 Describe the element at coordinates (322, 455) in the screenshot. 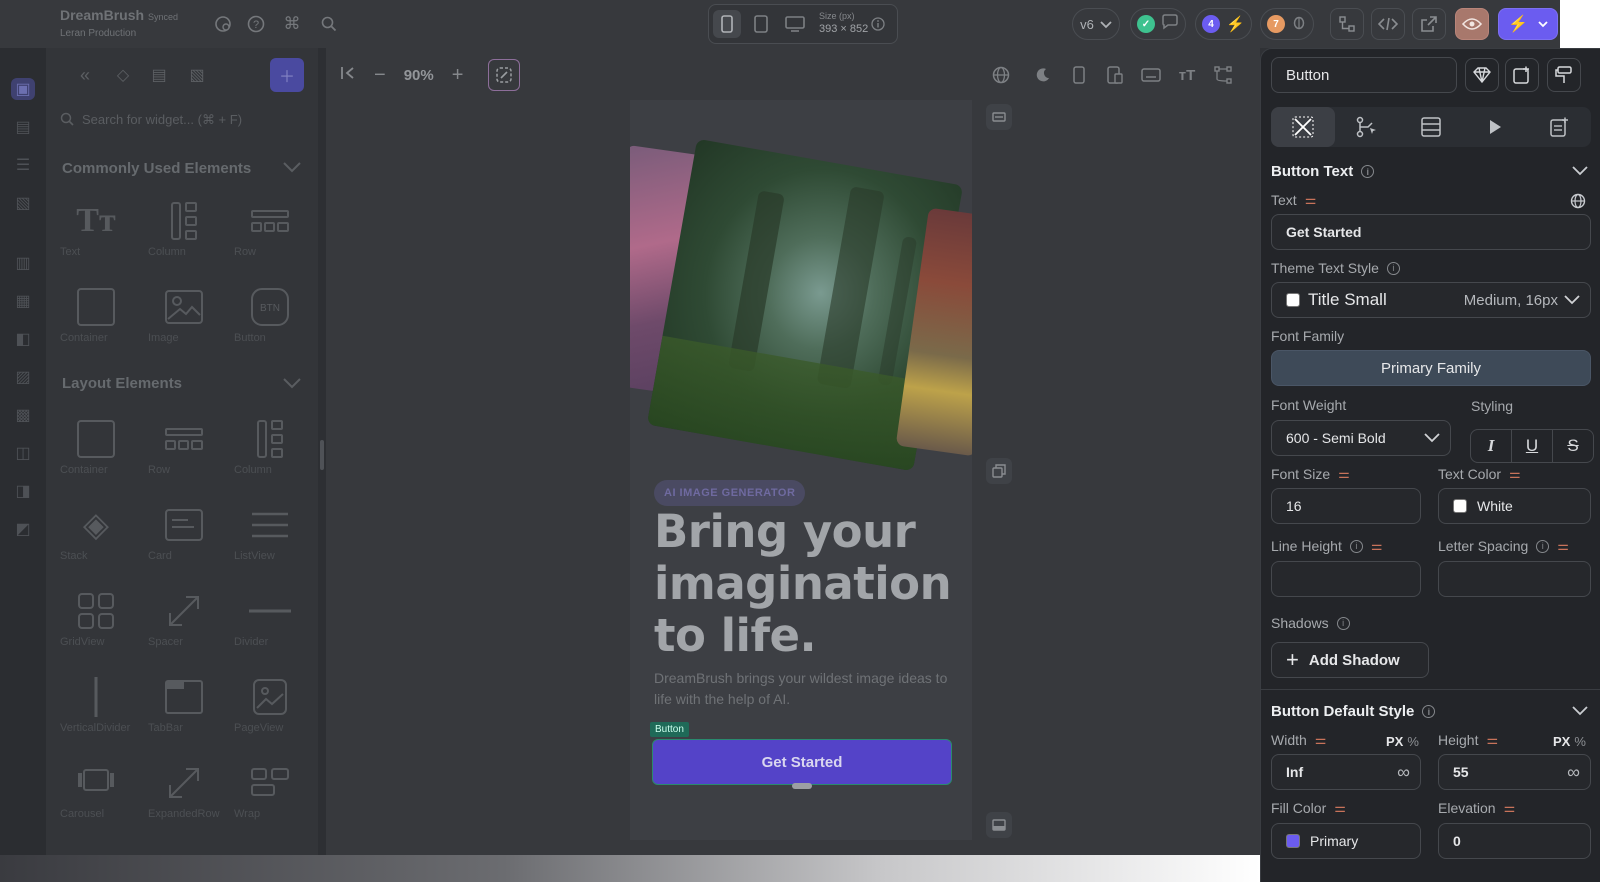

I see `panel-resize-handle` at that location.